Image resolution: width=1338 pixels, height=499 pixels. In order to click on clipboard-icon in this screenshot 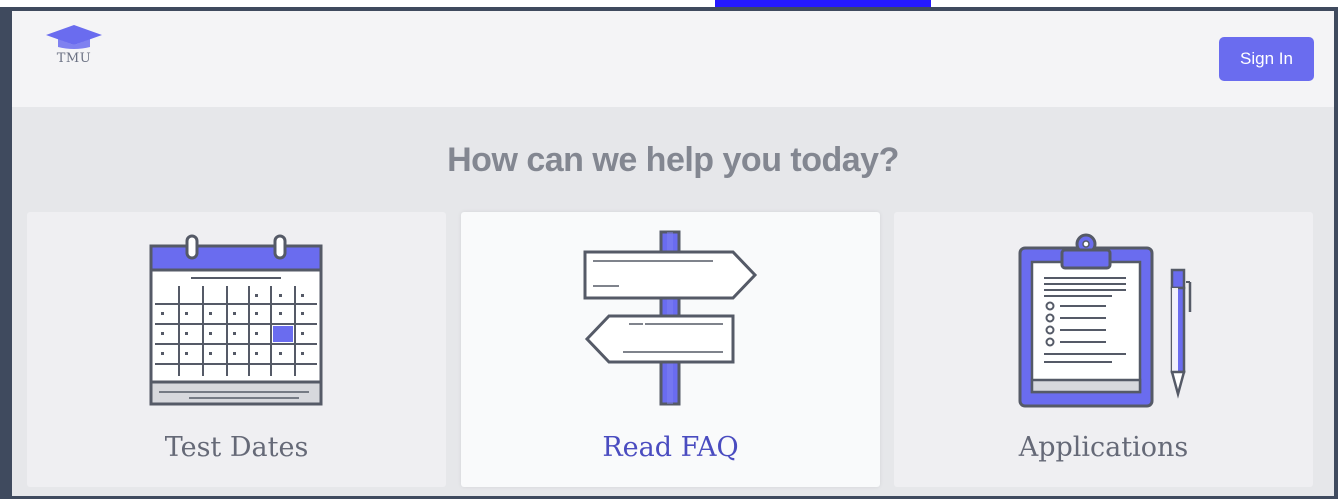, I will do `click(1105, 320)`.